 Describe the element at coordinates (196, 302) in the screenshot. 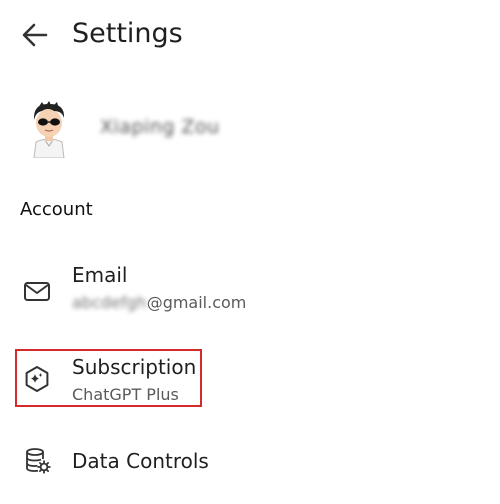

I see `email-domain: @gmail.com` at that location.